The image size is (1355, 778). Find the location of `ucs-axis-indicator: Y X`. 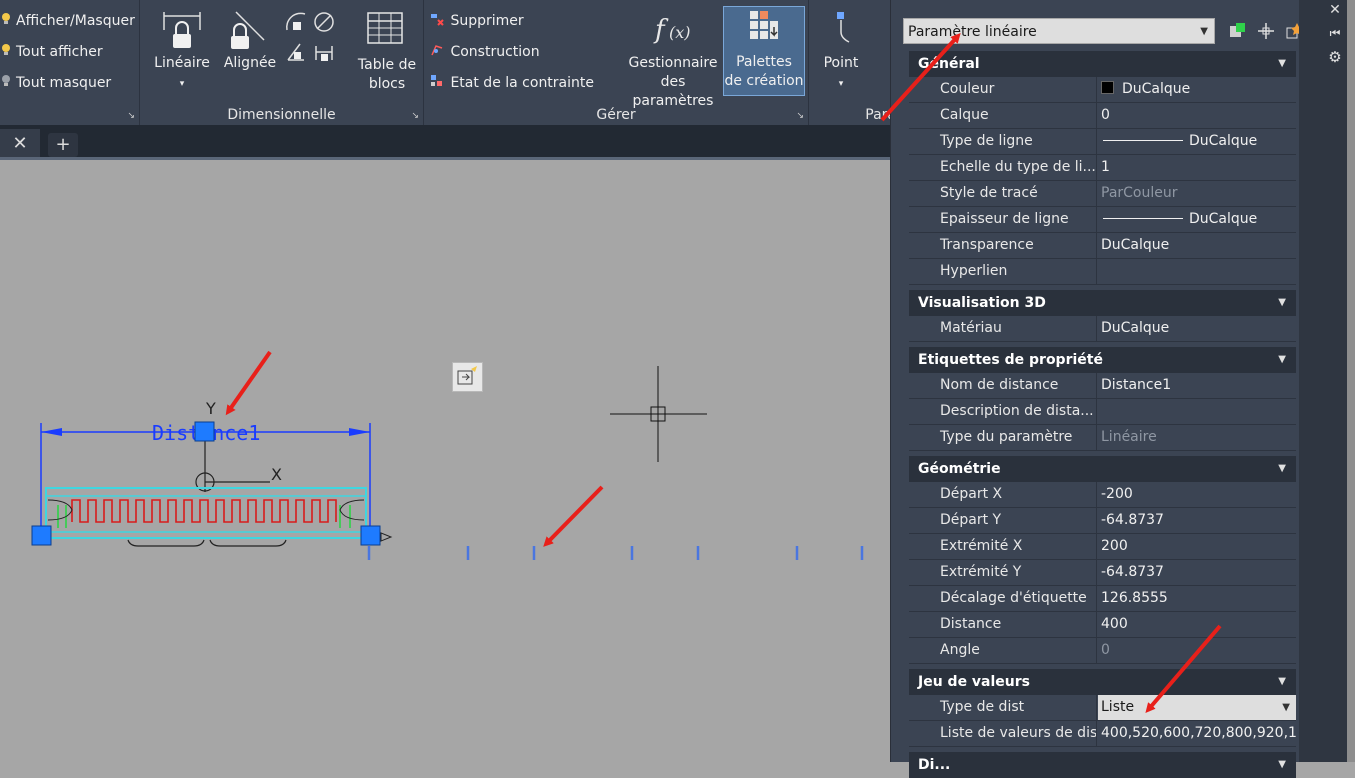

ucs-axis-indicator: Y X is located at coordinates (238, 445).